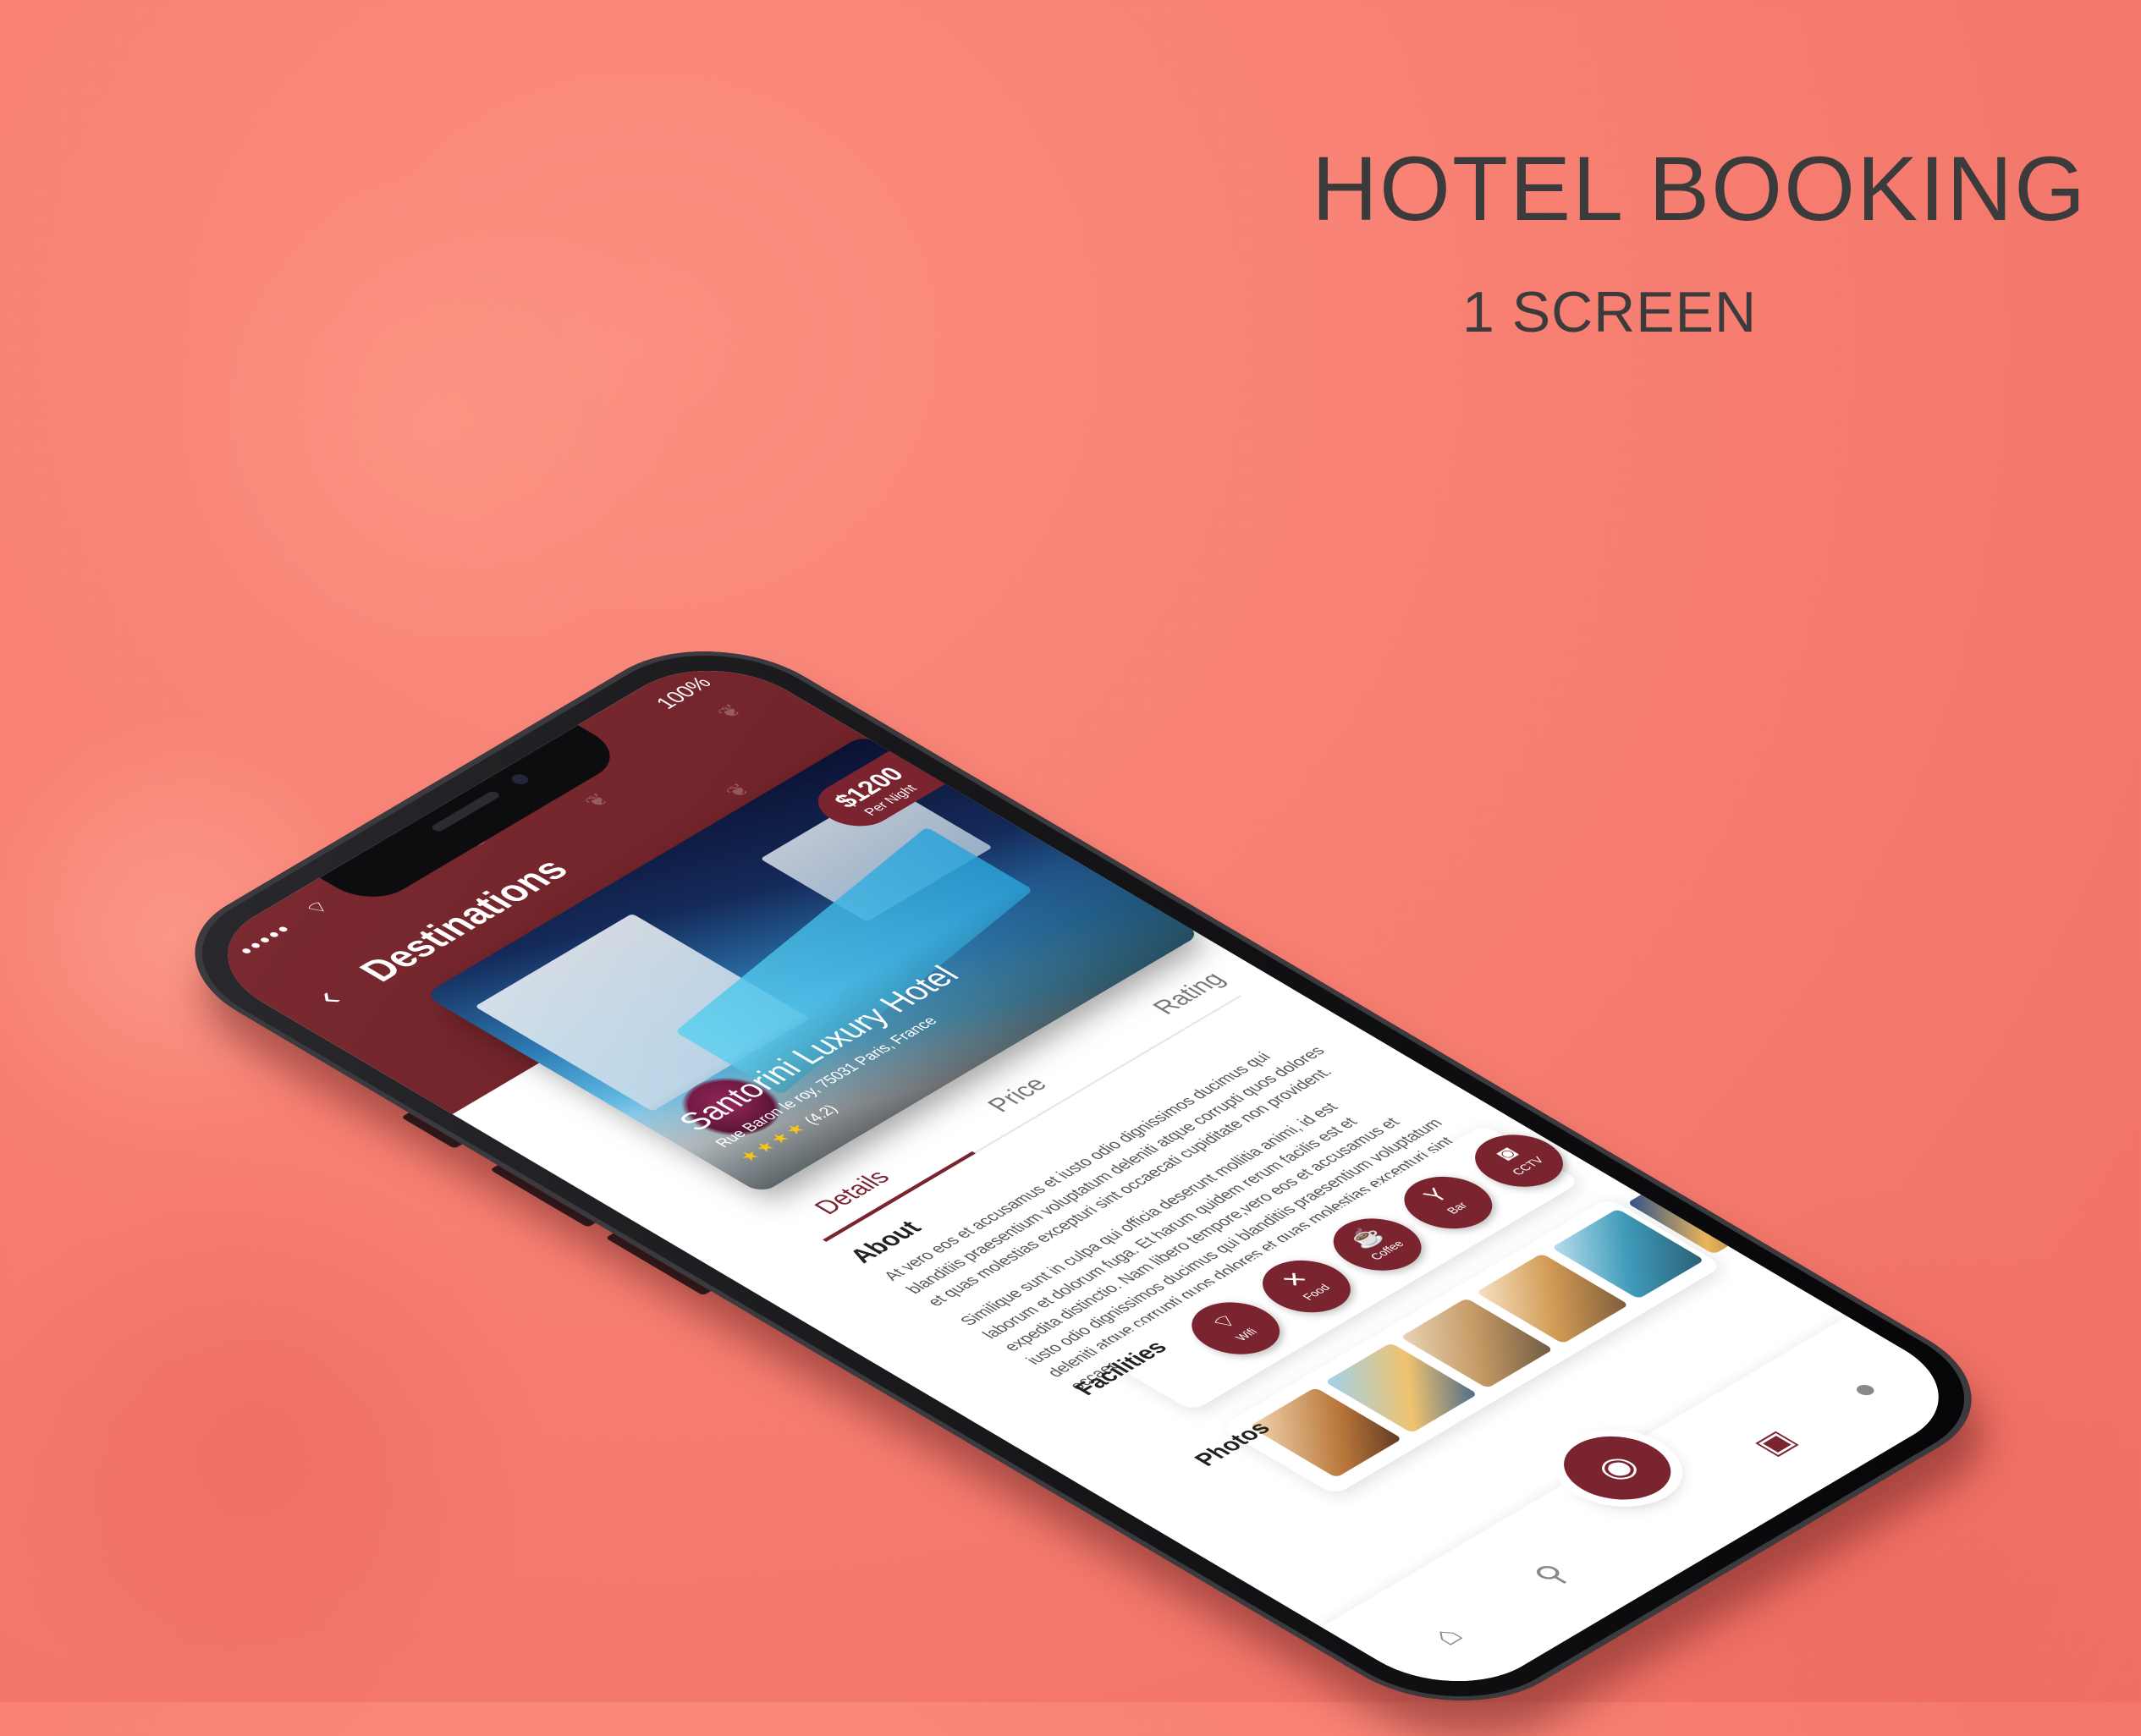 Image resolution: width=2141 pixels, height=1736 pixels. Describe the element at coordinates (1775, 1442) in the screenshot. I see `briefcase-icon: ▣` at that location.